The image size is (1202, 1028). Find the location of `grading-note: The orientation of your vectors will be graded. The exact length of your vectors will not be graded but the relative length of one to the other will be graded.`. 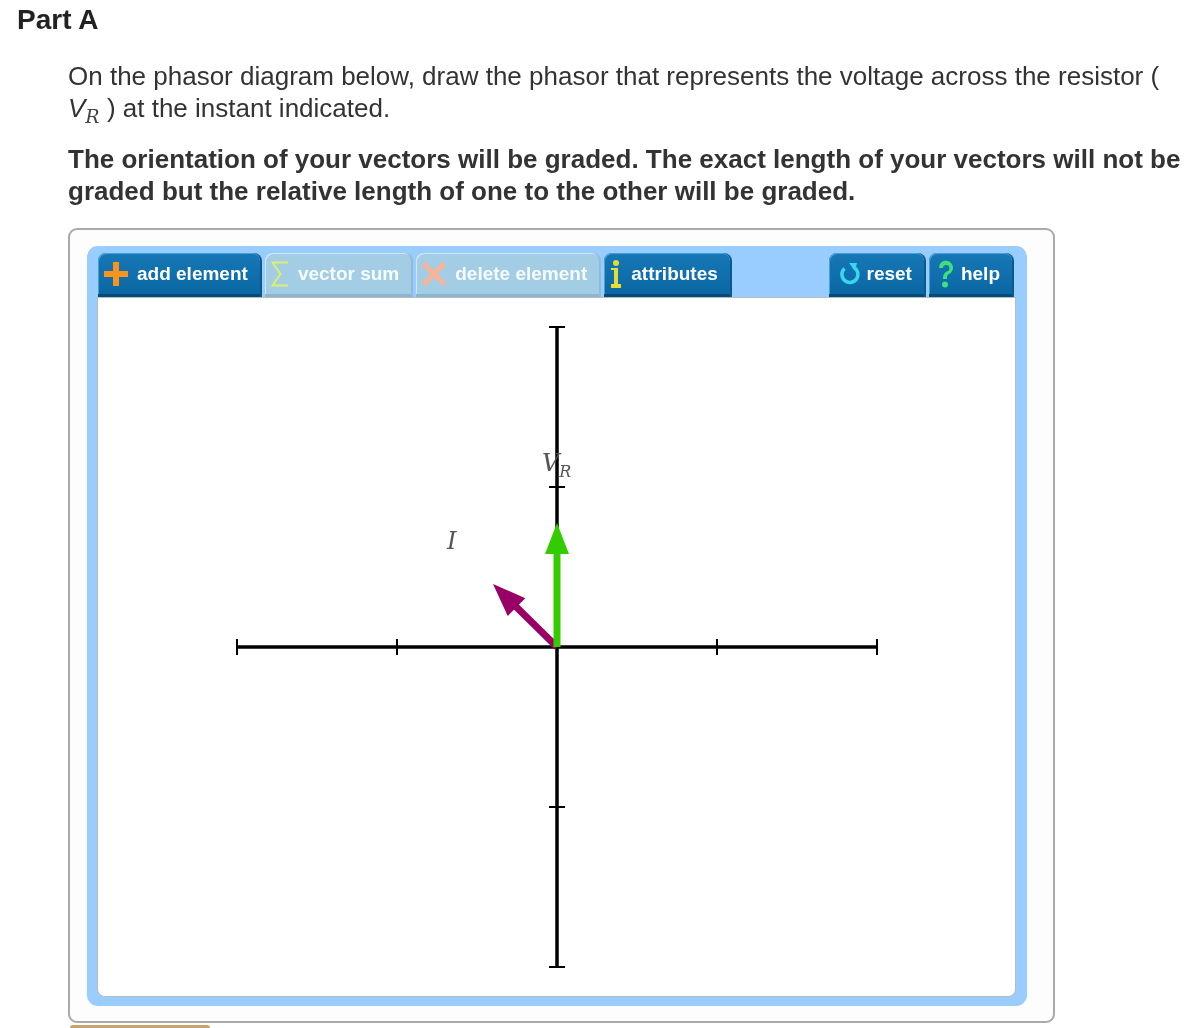

grading-note: The orientation of your vectors will be graded. The exact length of your vectors will not be graded but the relative length of one to the other will be graded. is located at coordinates (625, 175).